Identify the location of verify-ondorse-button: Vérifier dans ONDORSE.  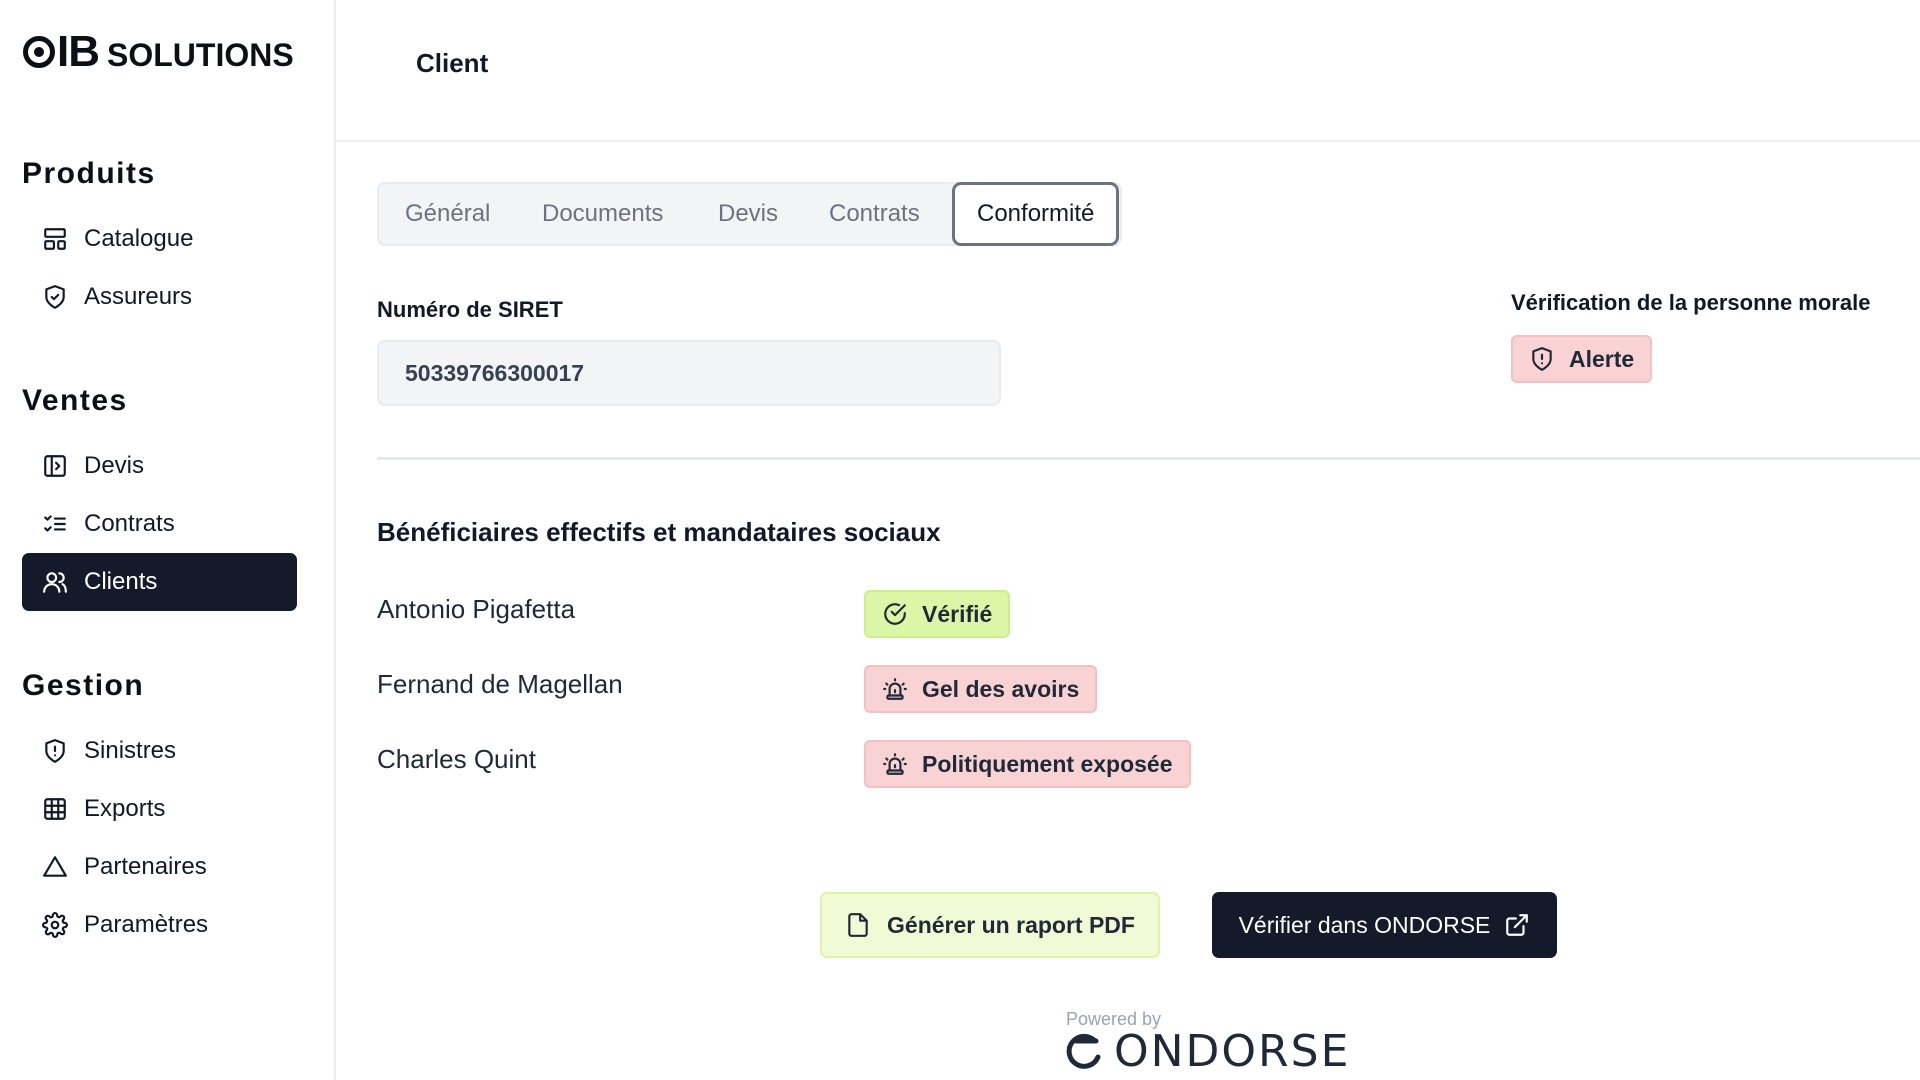
(1384, 925).